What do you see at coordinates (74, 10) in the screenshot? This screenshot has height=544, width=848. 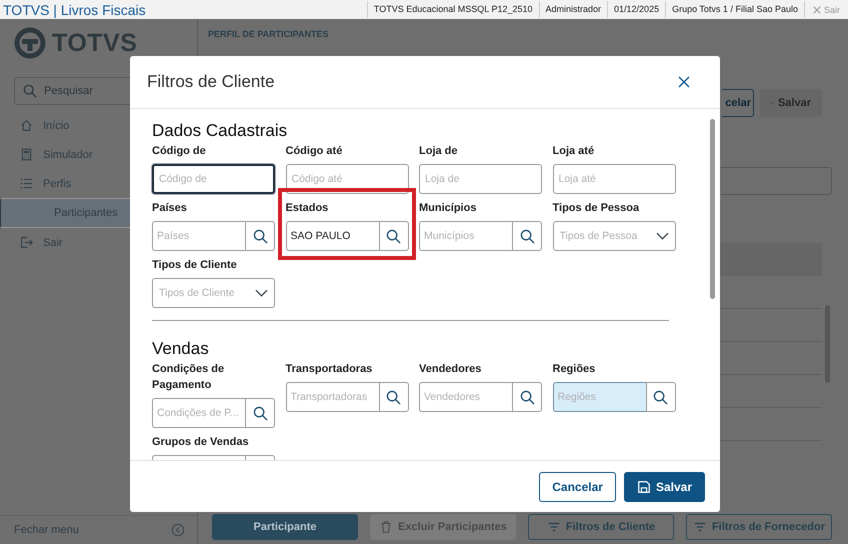 I see `app-title: TOTVS | Livros Fiscais` at bounding box center [74, 10].